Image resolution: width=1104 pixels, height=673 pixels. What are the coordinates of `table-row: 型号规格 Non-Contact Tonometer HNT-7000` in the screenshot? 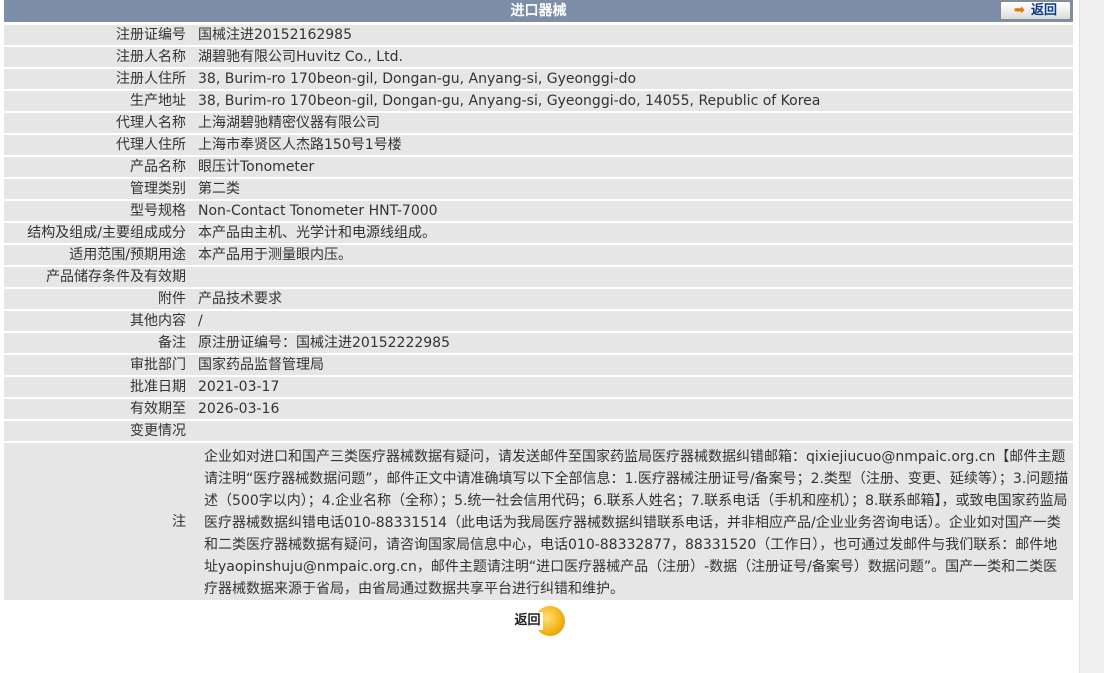 It's located at (538, 211).